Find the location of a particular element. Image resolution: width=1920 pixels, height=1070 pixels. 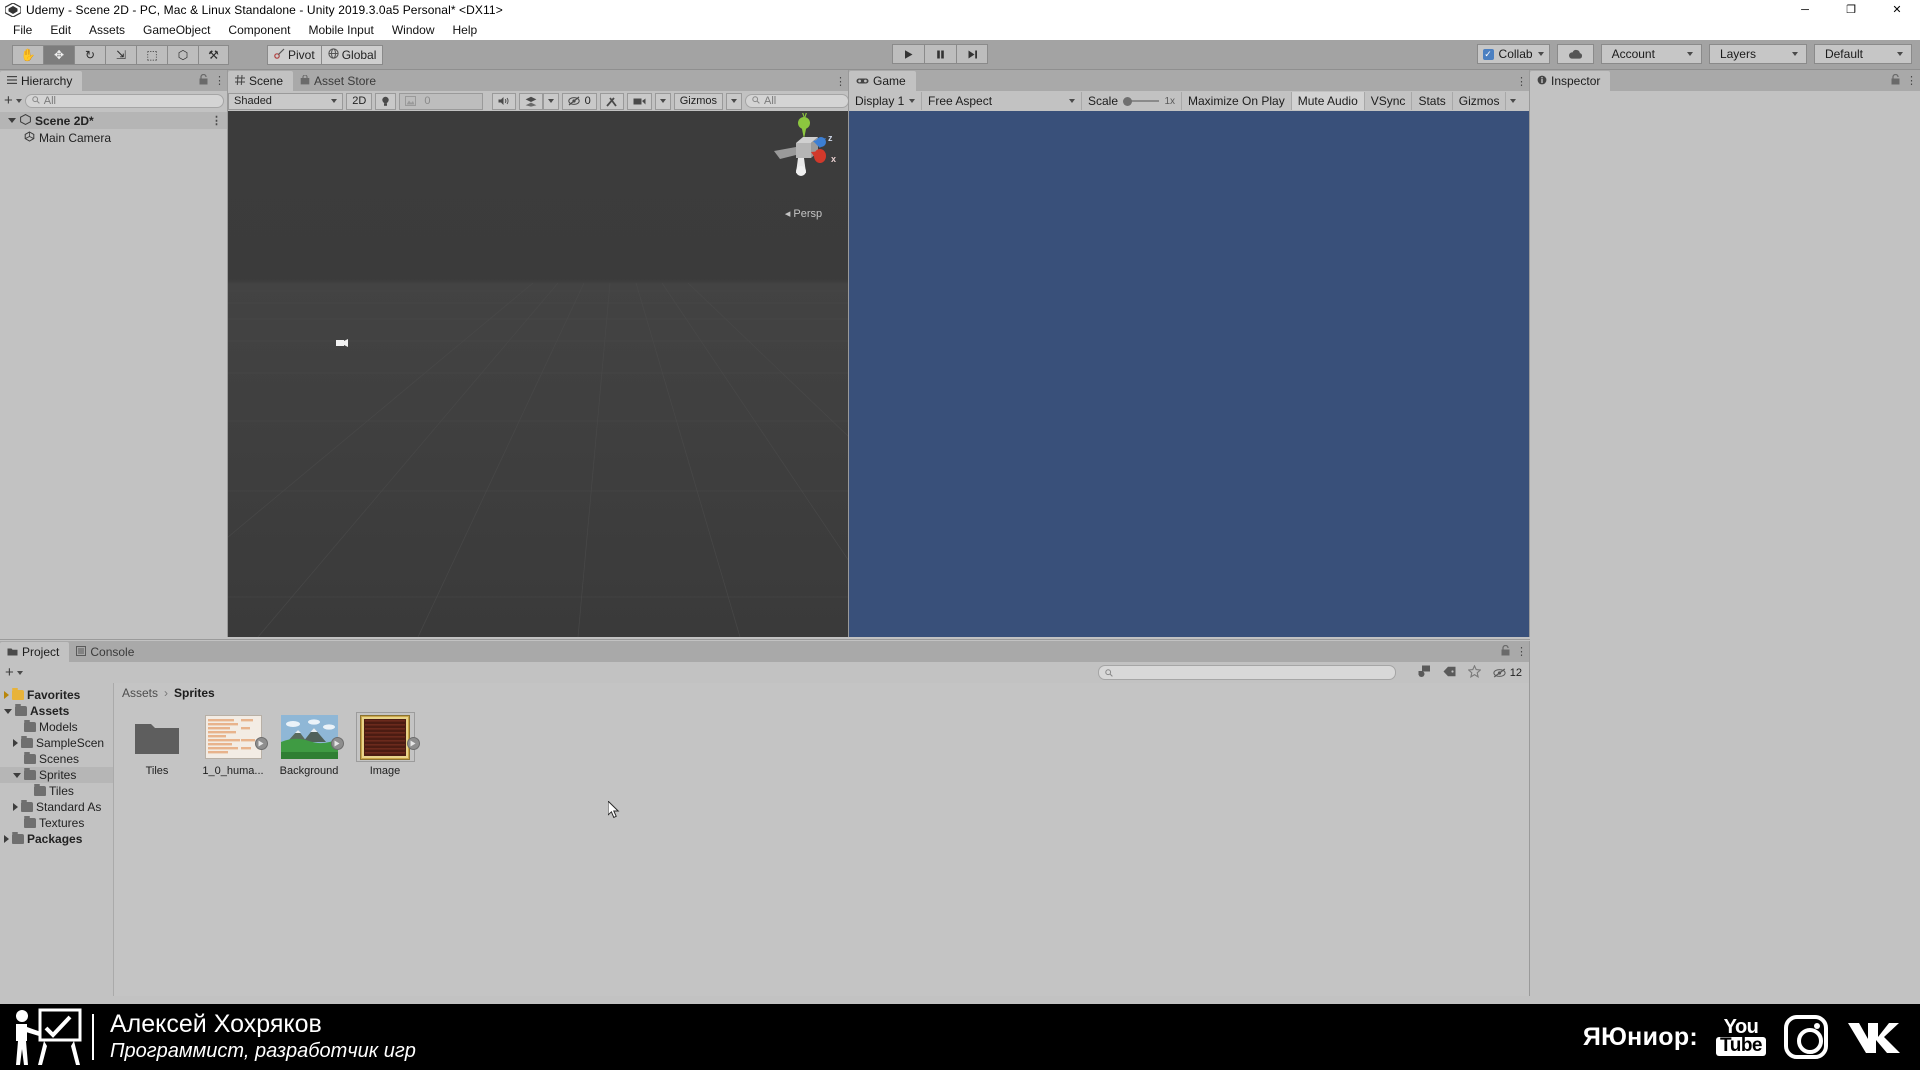

menu-item-edit: Edit is located at coordinates (60, 30).